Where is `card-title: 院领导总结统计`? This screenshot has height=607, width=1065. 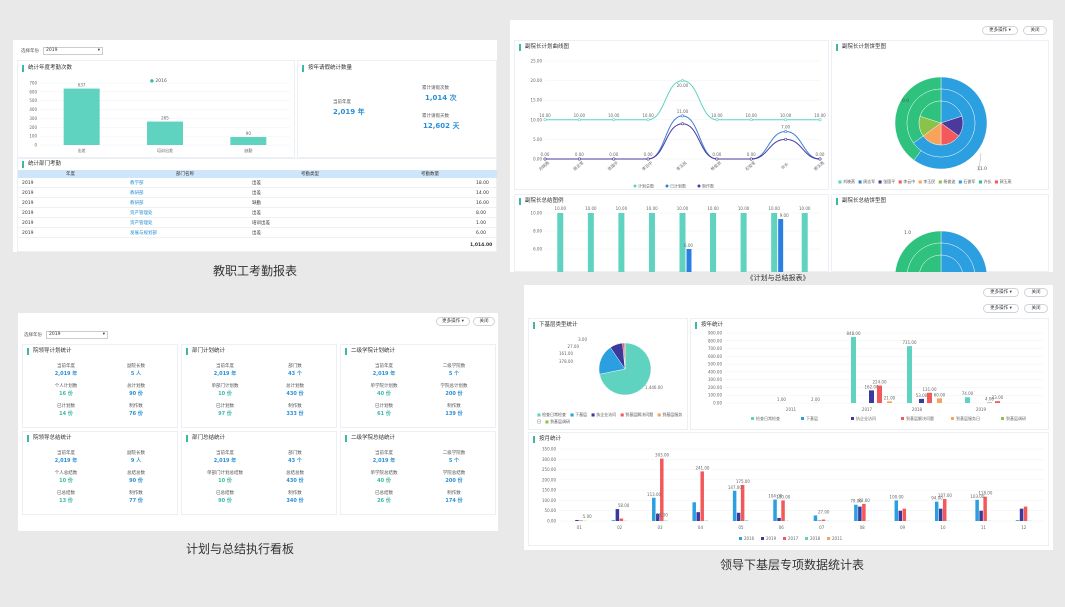
card-title: 院领导总结统计 is located at coordinates (49, 438).